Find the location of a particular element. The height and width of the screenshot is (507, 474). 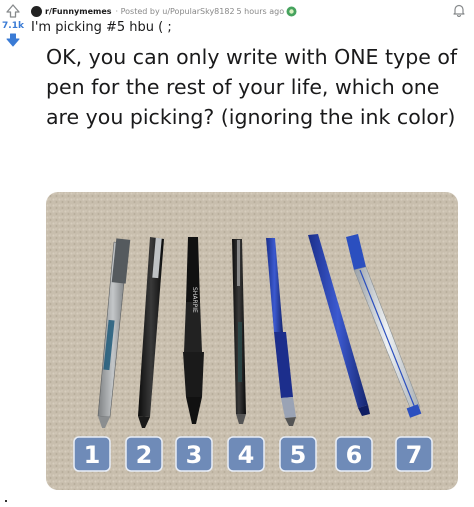

pen-number-badge-5: 5 is located at coordinates (298, 454).